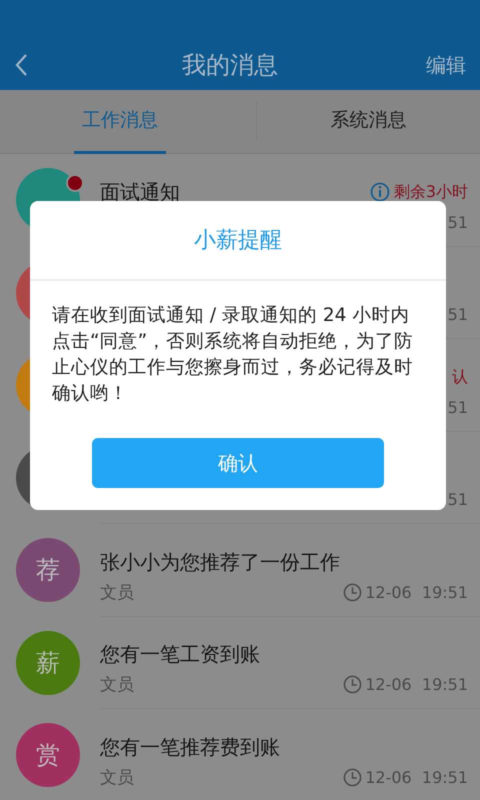 The image size is (480, 800). Describe the element at coordinates (238, 241) in the screenshot. I see `dialog-title: 小薪提醒` at that location.